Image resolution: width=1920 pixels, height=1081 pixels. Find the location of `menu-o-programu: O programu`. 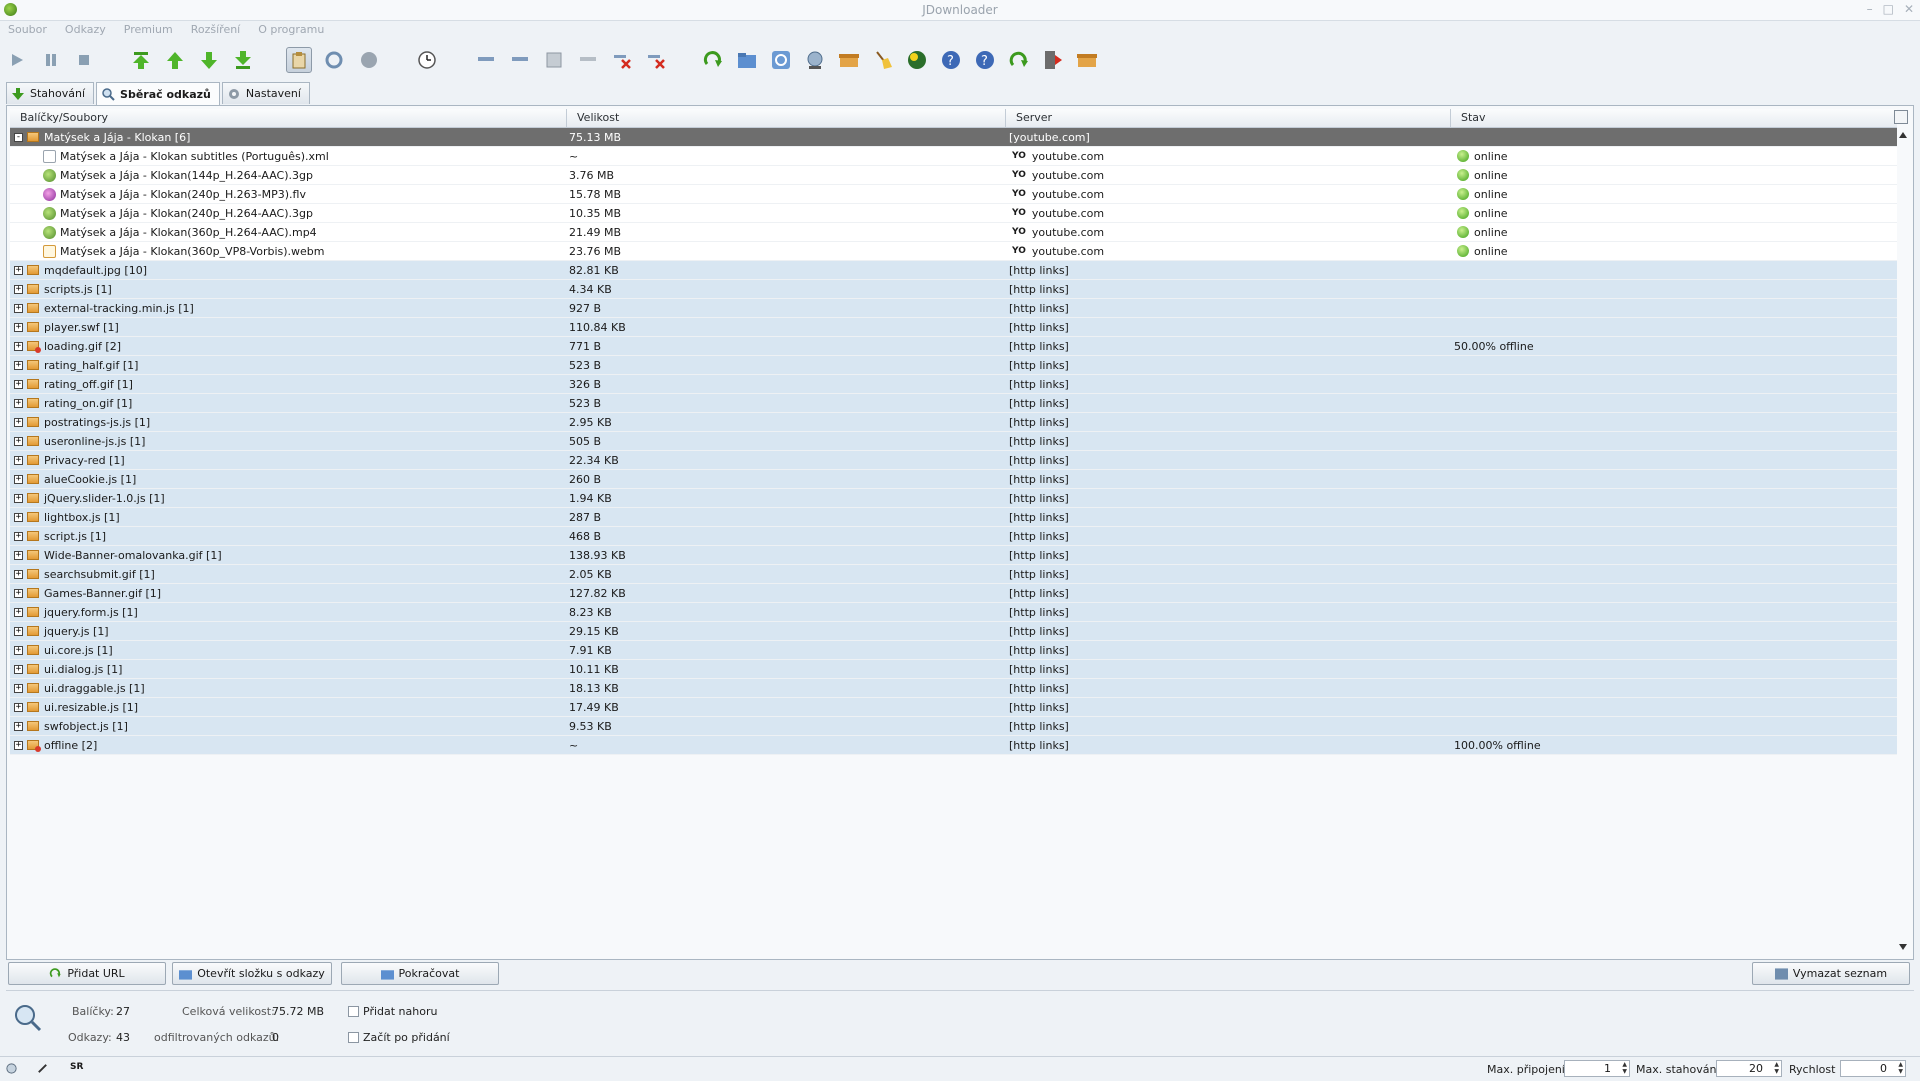

menu-o-programu: O programu is located at coordinates (291, 30).